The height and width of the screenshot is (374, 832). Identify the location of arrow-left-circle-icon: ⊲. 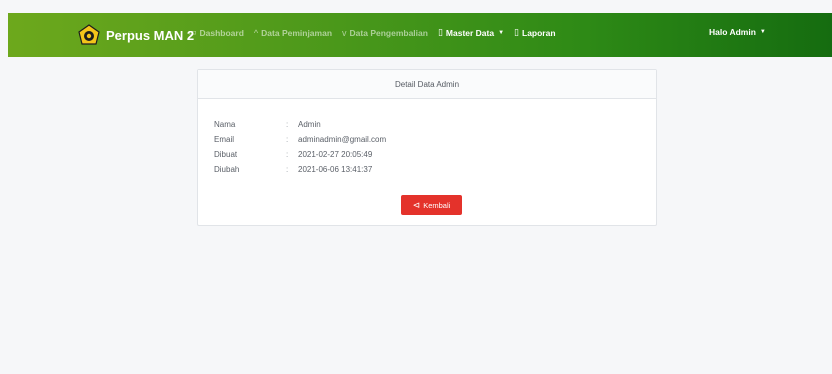
(416, 204).